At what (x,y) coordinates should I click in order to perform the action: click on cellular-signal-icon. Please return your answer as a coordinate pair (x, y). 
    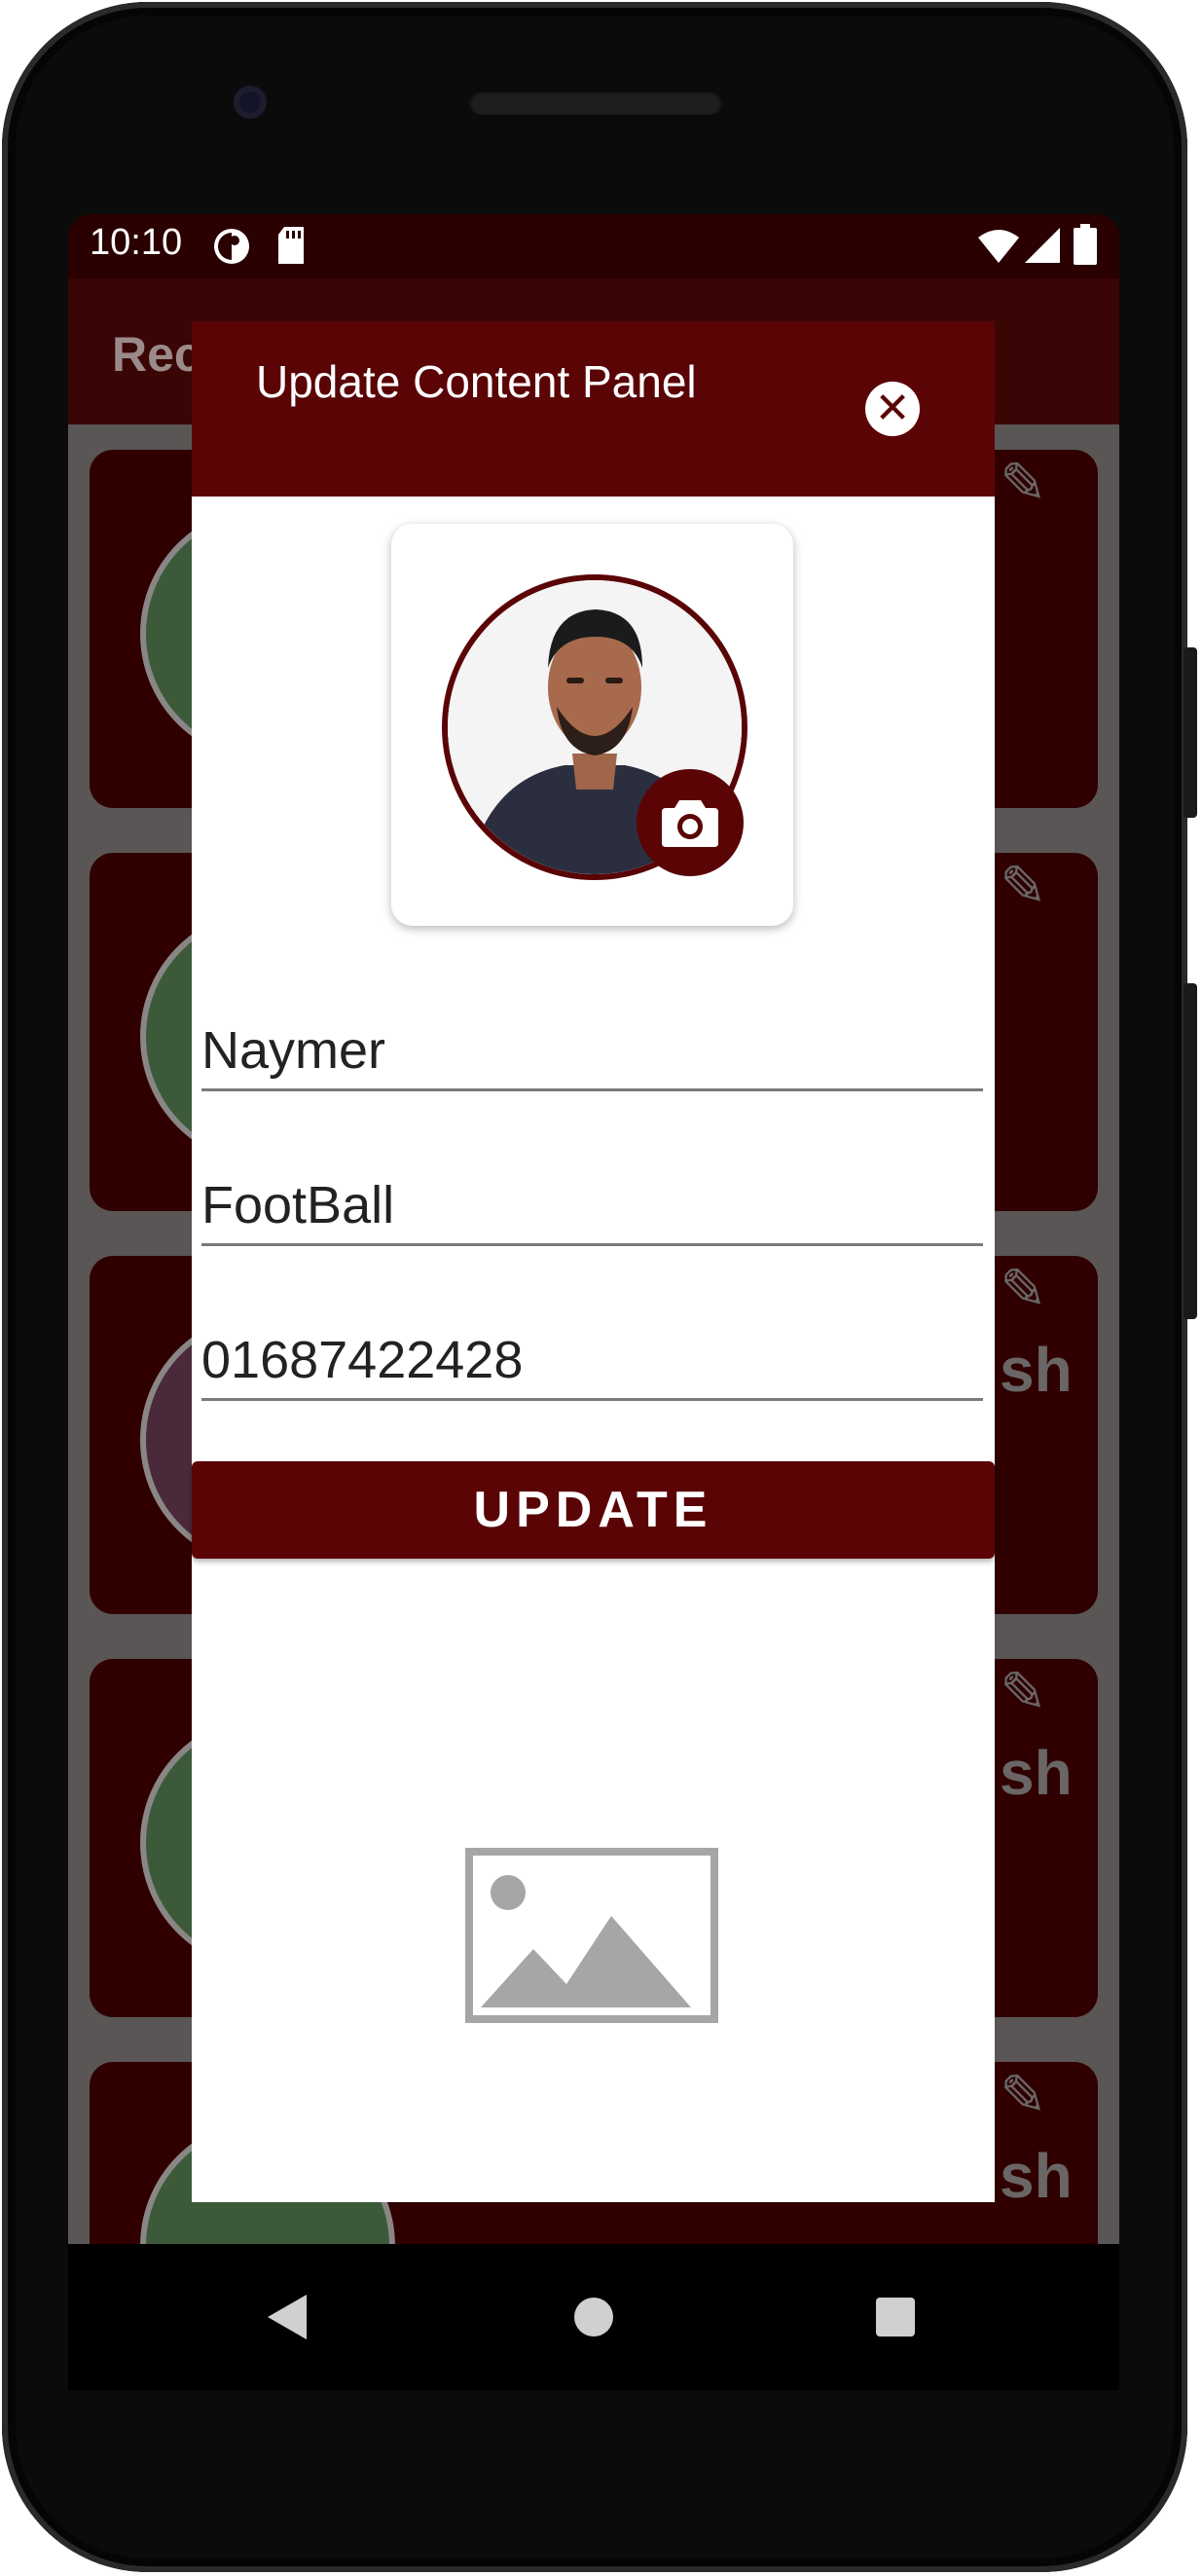
    Looking at the image, I should click on (1042, 245).